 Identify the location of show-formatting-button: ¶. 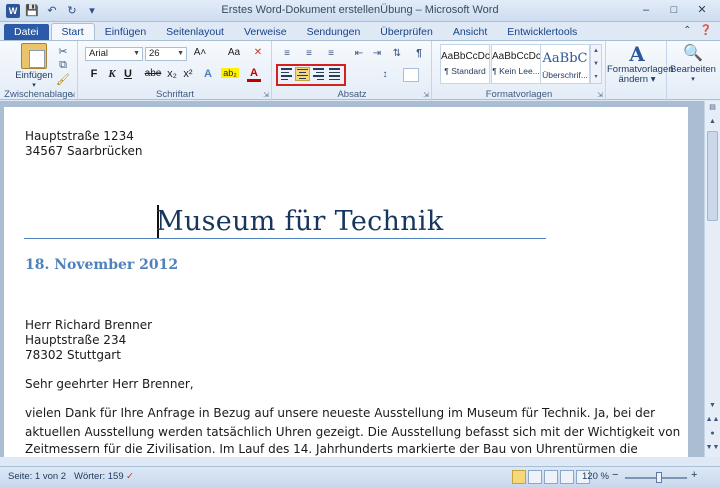
(419, 54).